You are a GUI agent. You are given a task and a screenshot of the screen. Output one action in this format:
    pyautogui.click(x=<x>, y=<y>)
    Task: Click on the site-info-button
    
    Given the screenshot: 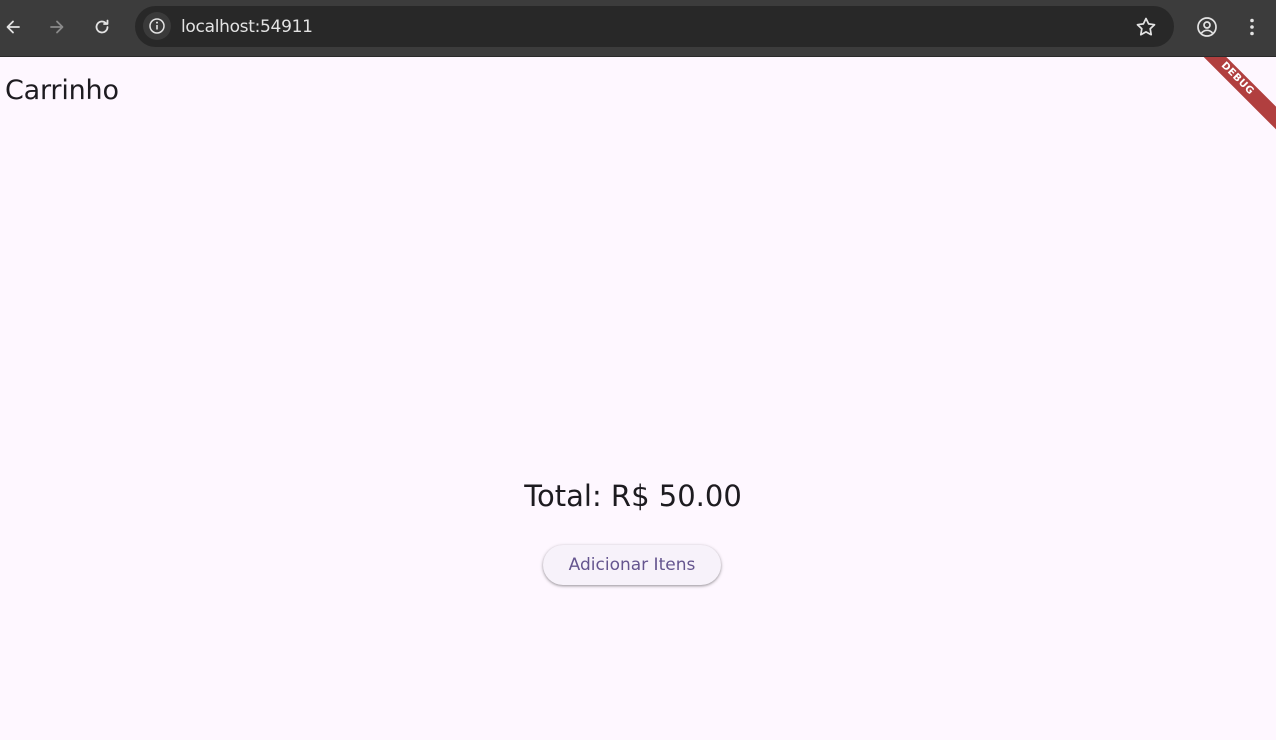 What is the action you would take?
    pyautogui.click(x=157, y=26)
    